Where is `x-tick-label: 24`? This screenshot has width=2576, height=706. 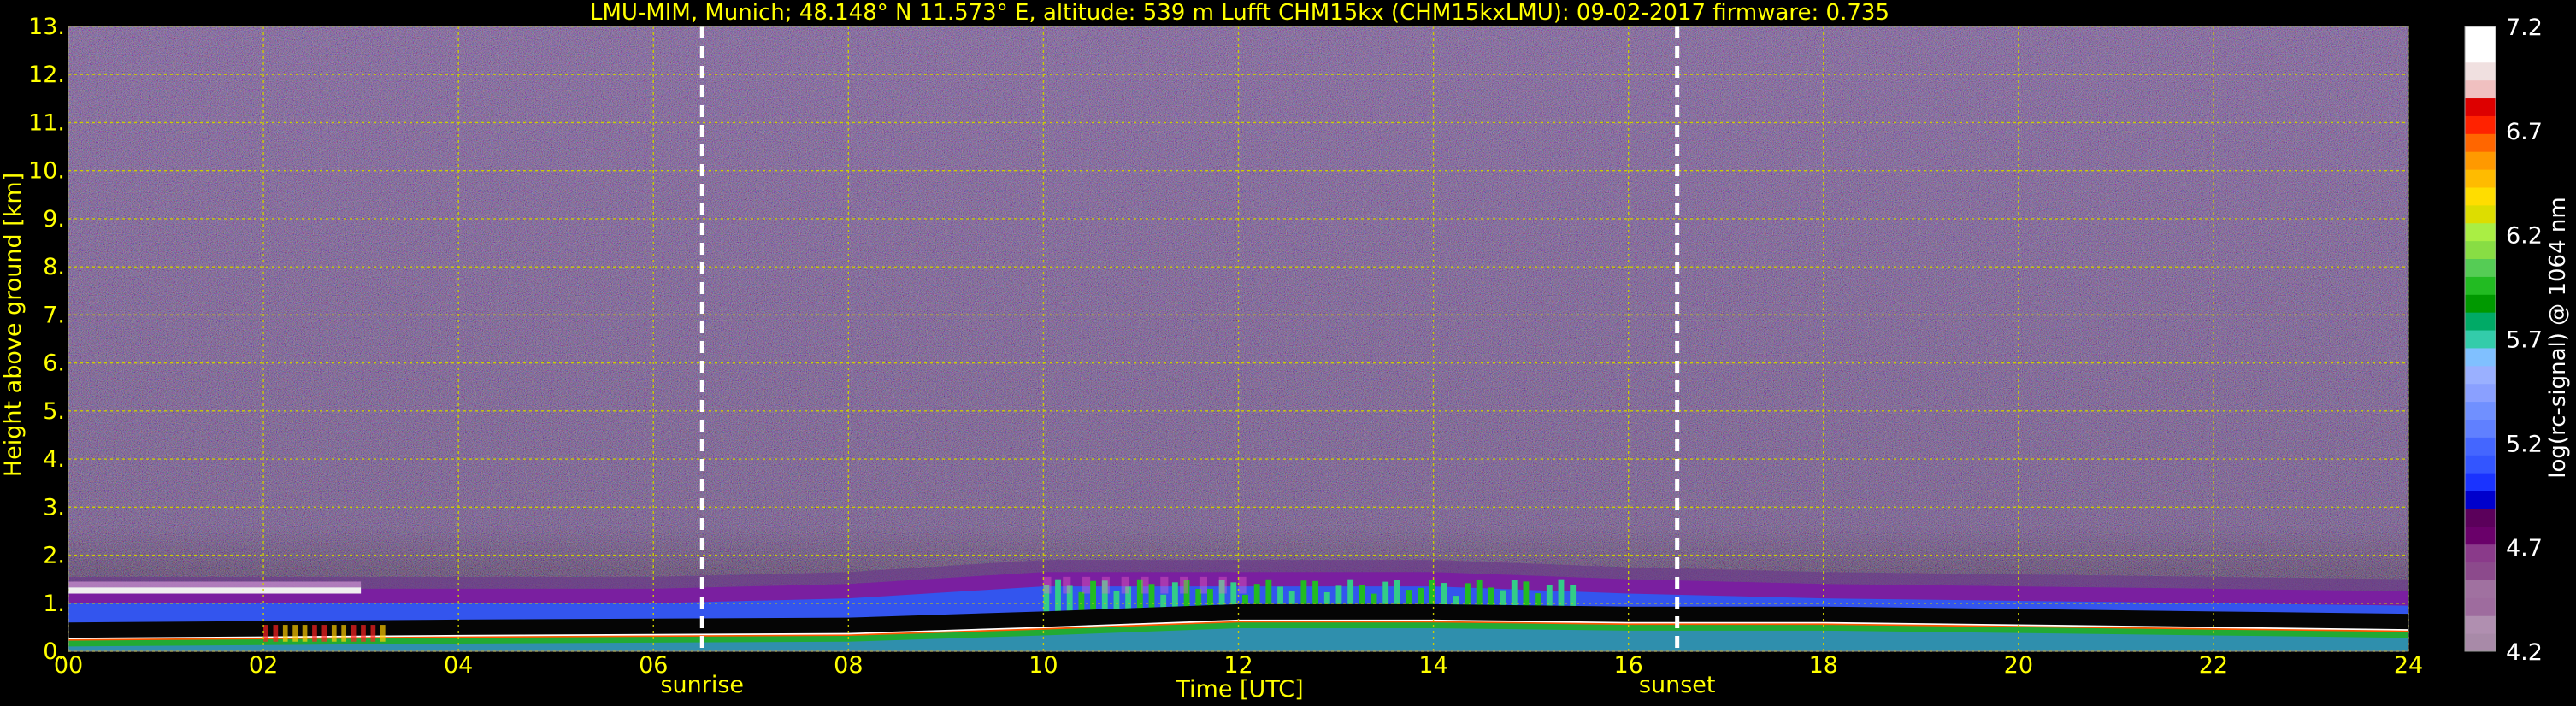 x-tick-label: 24 is located at coordinates (2408, 665).